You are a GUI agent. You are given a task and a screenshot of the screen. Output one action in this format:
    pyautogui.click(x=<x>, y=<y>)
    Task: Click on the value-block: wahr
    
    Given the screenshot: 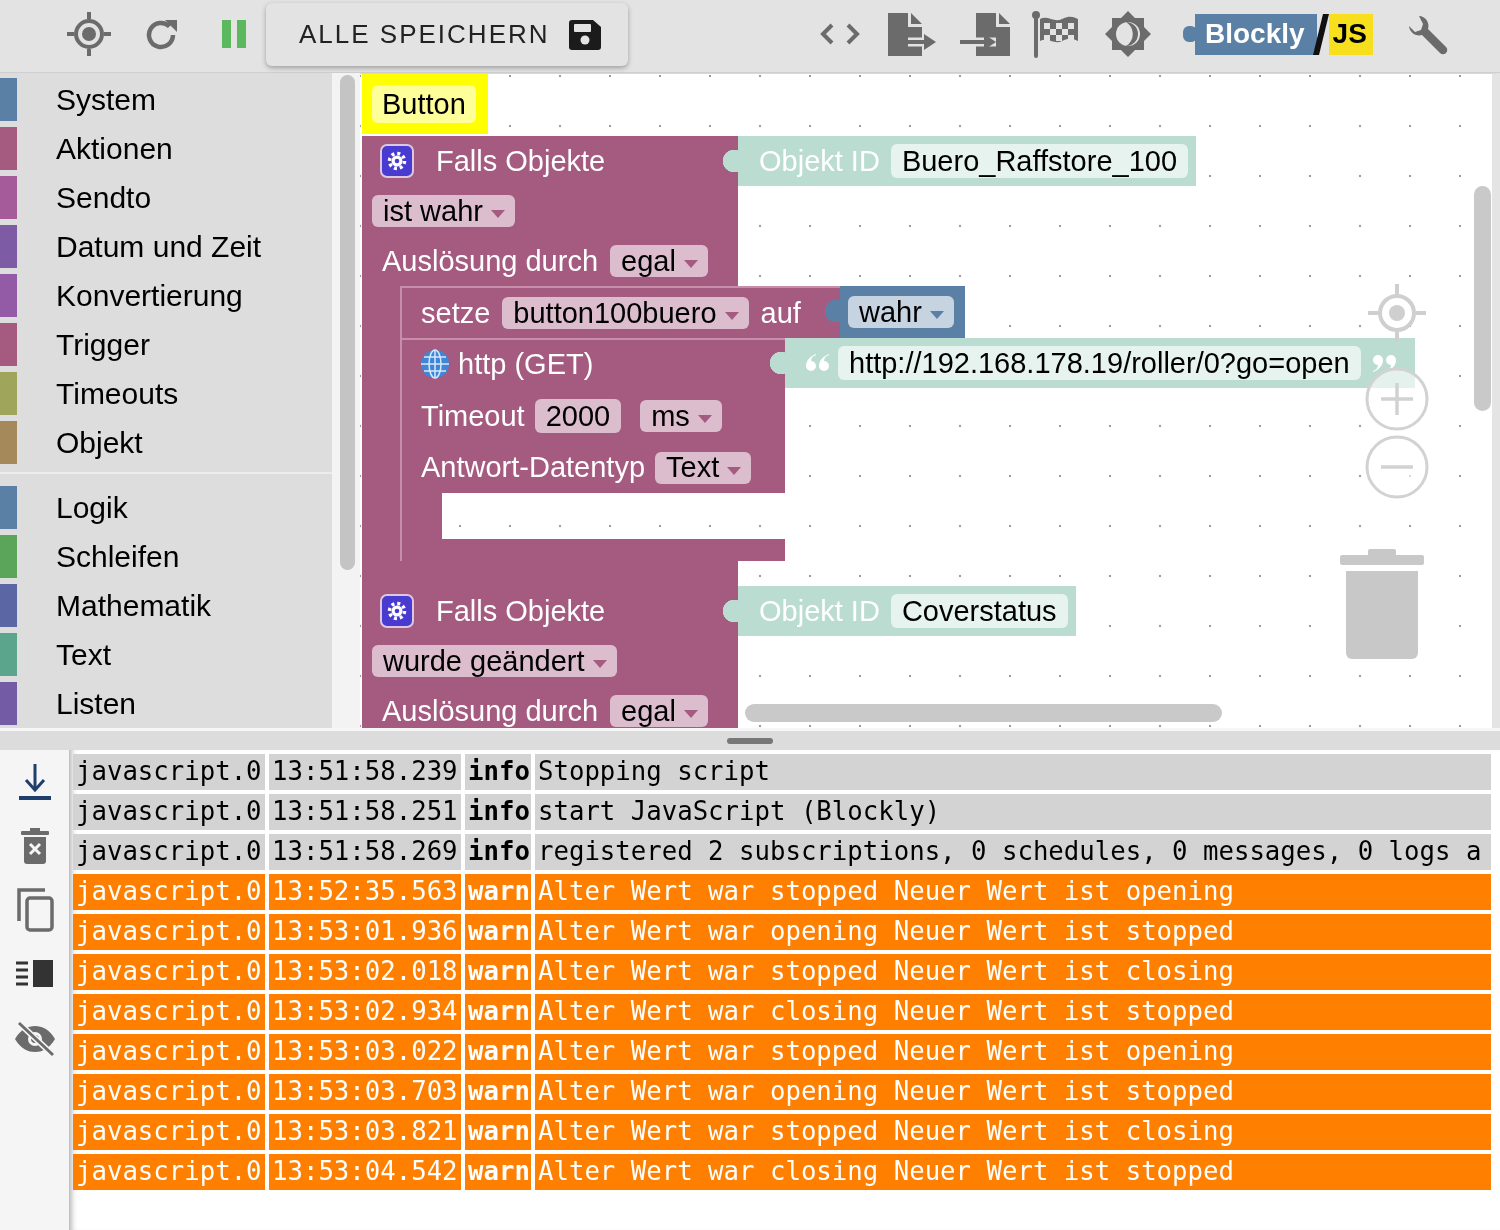 What is the action you would take?
    pyautogui.click(x=894, y=312)
    